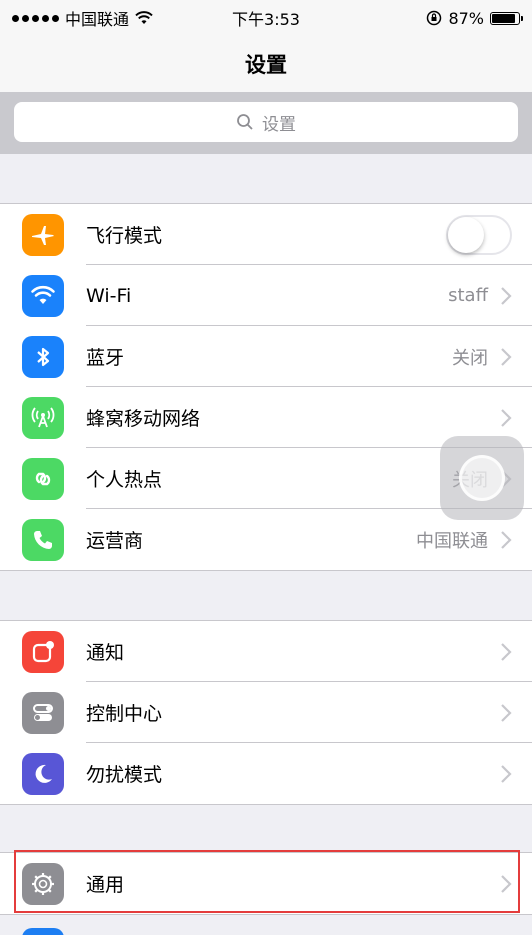  What do you see at coordinates (470, 358) in the screenshot?
I see `row-value: 关闭` at bounding box center [470, 358].